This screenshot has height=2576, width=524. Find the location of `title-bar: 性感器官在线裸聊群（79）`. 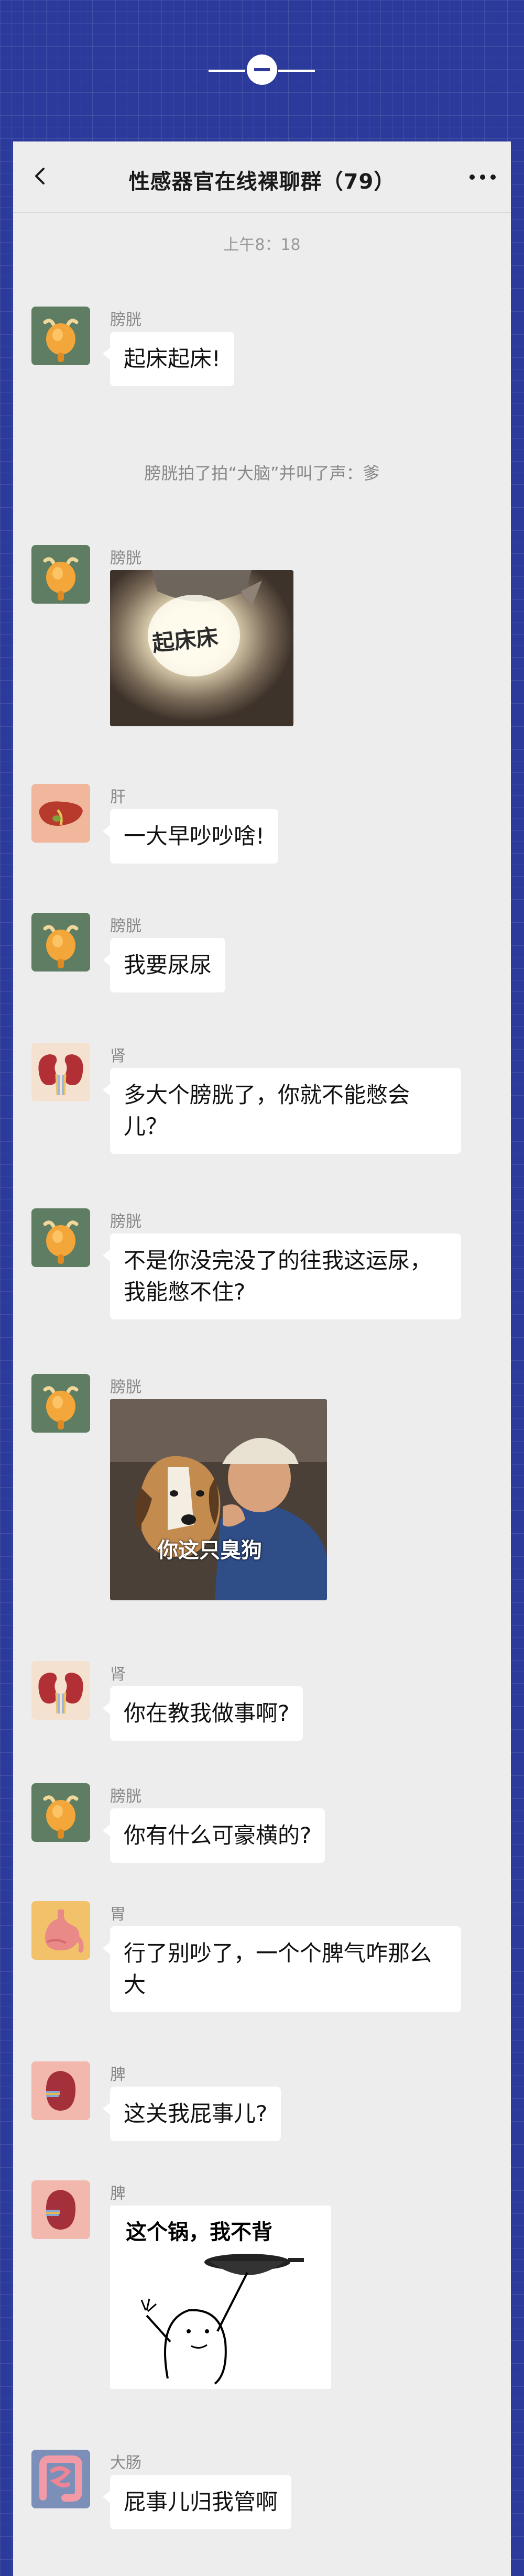

title-bar: 性感器官在线裸聊群（79） is located at coordinates (262, 177).